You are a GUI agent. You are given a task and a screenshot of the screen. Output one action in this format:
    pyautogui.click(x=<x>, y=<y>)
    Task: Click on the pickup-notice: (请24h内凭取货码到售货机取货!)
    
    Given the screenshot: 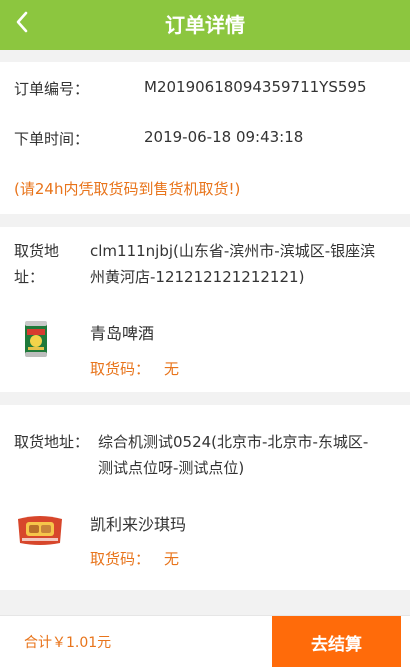 What is the action you would take?
    pyautogui.click(x=127, y=189)
    